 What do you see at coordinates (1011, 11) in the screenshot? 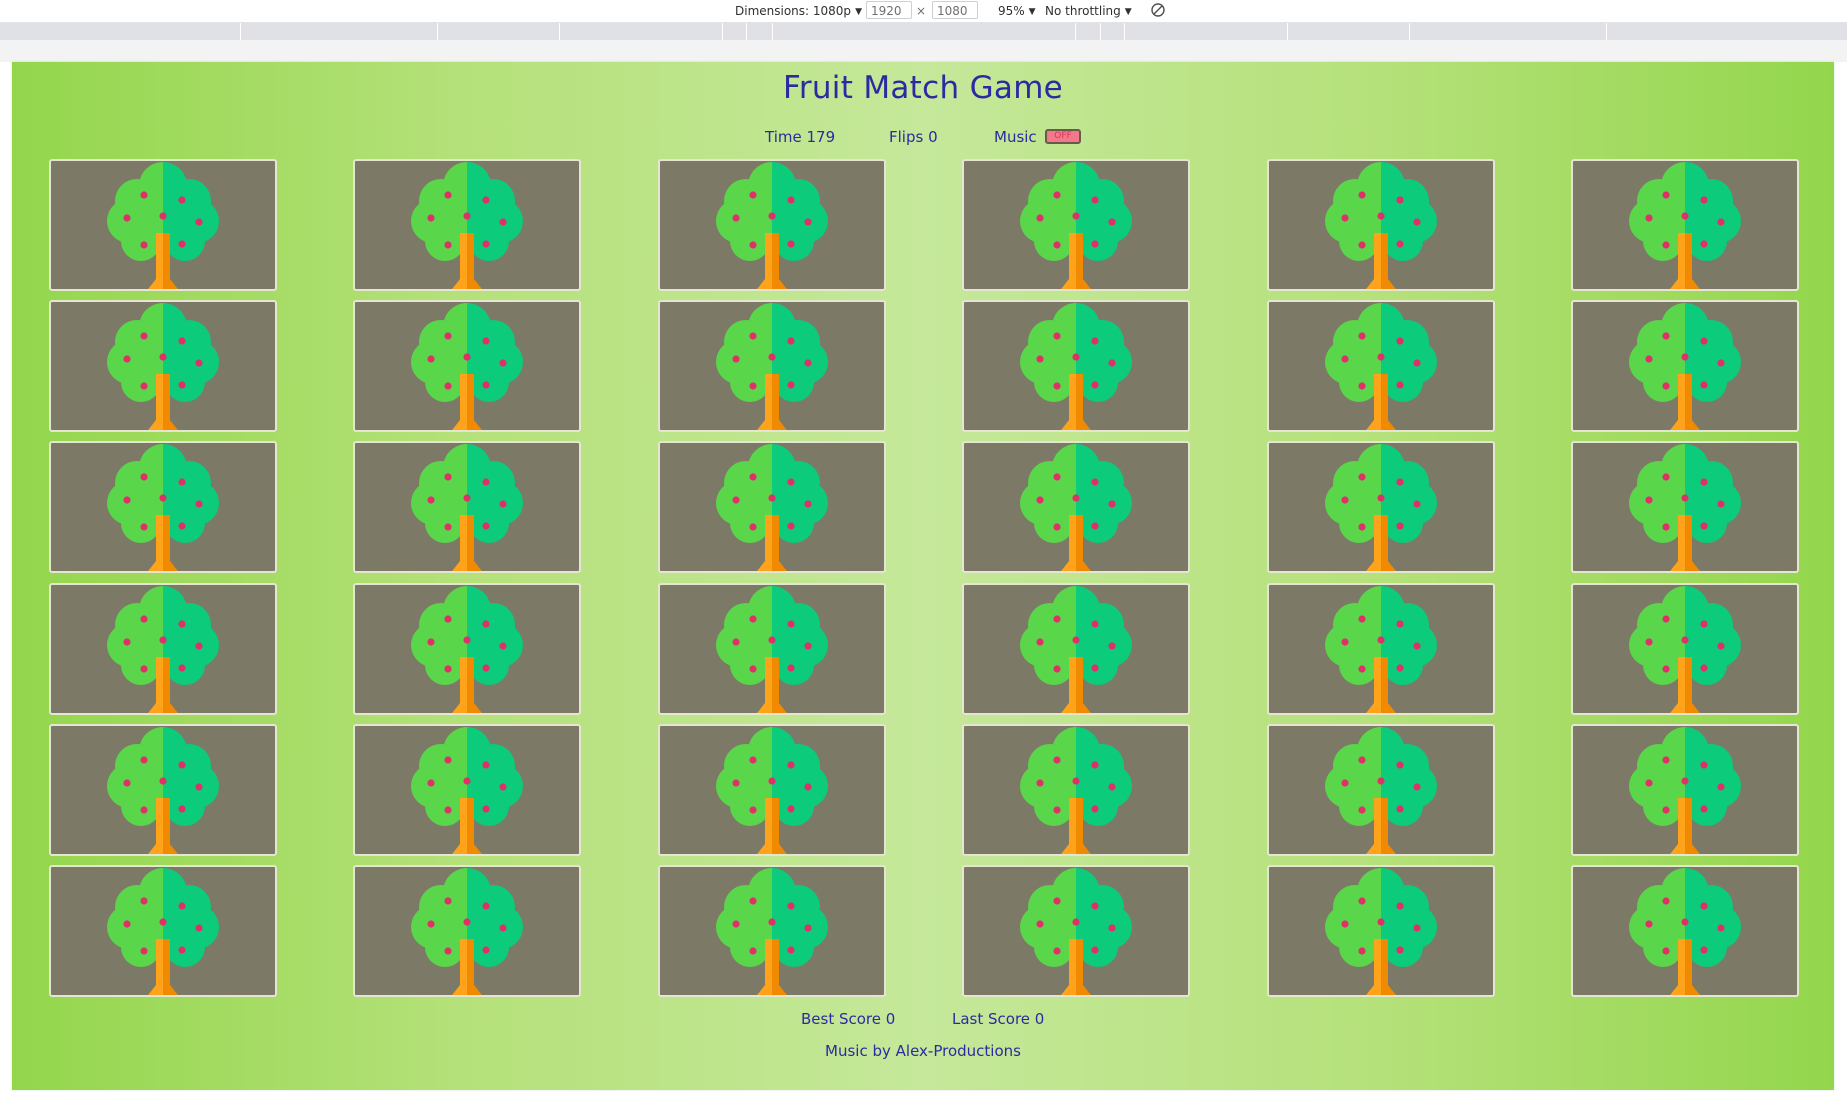
I see `zoom-label: 95%` at bounding box center [1011, 11].